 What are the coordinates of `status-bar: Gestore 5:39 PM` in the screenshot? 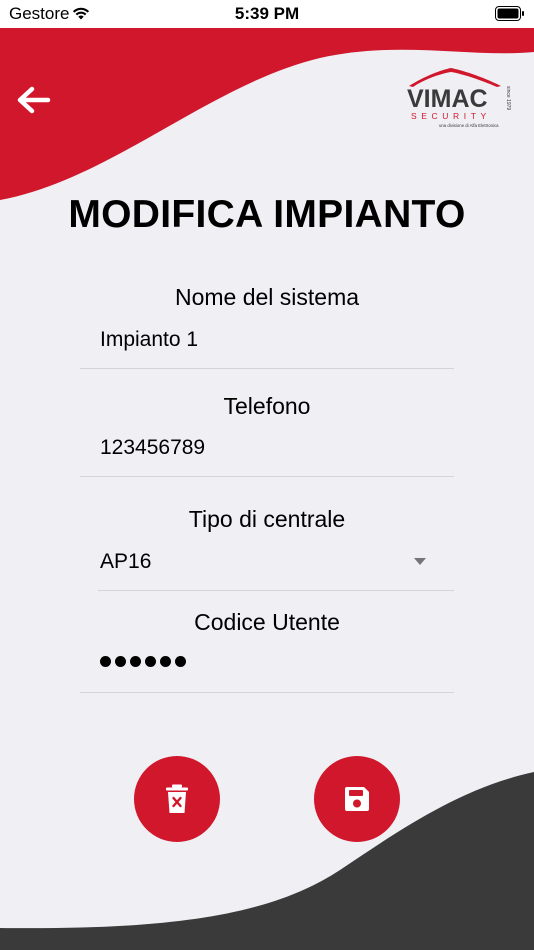 It's located at (267, 14).